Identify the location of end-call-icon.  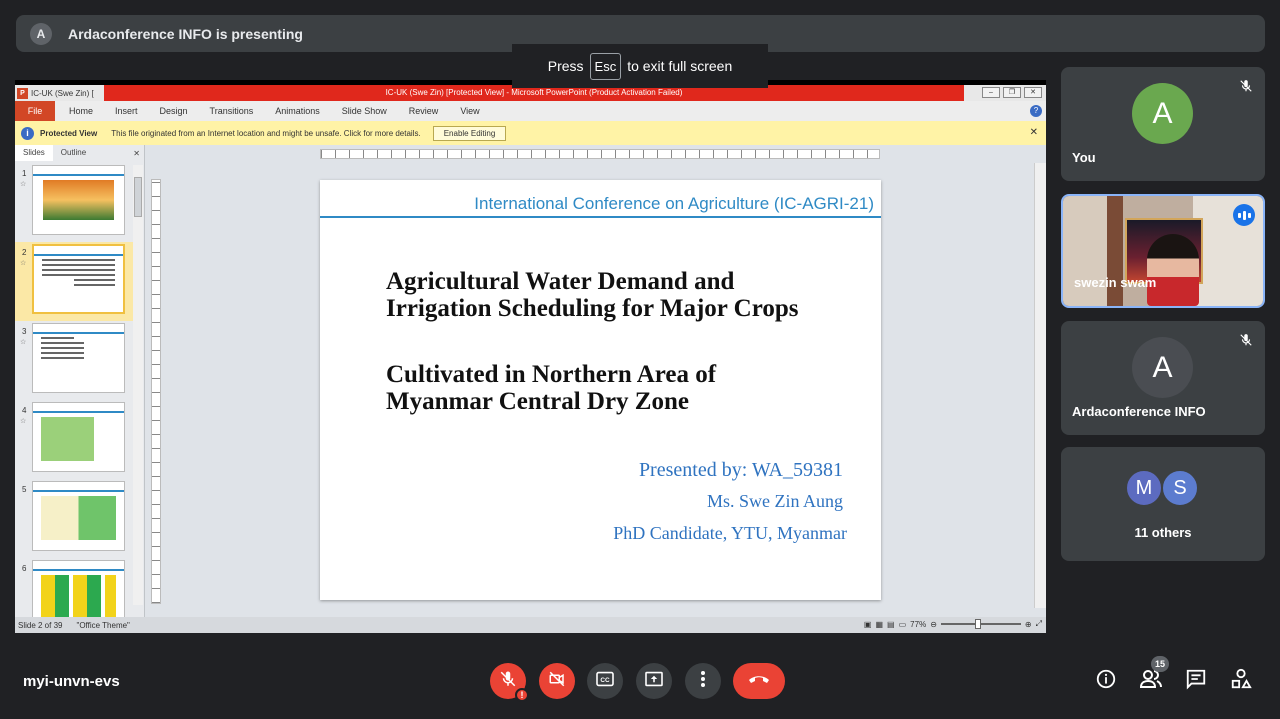
(759, 681).